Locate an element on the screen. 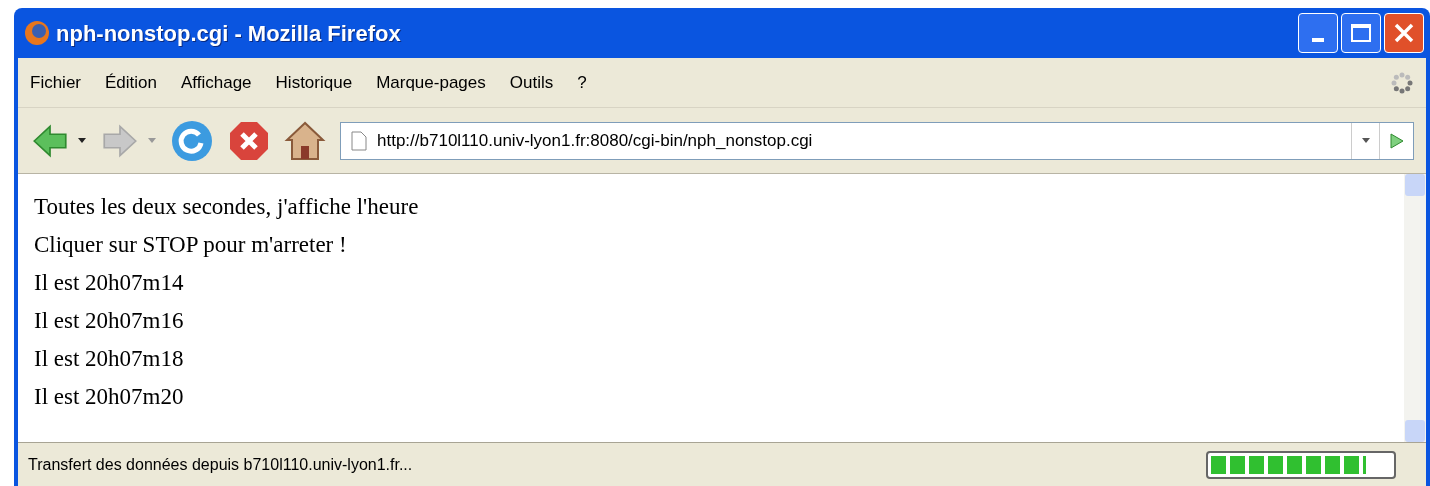 The image size is (1430, 486). browser-logo-icon is located at coordinates (37, 33).